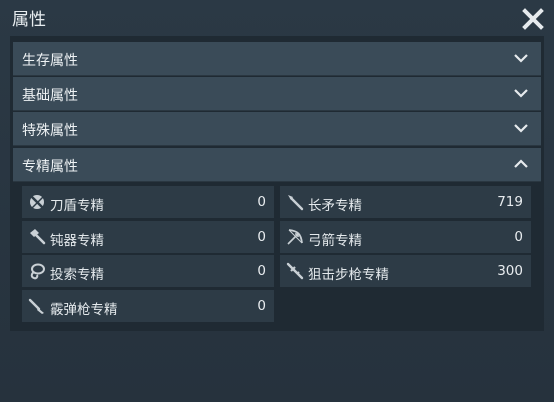 This screenshot has width=554, height=402. What do you see at coordinates (521, 164) in the screenshot?
I see `chevron-up-icon` at bounding box center [521, 164].